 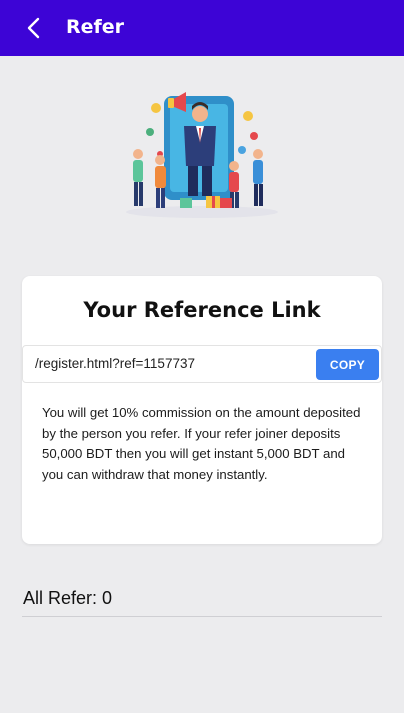 What do you see at coordinates (202, 155) in the screenshot?
I see `referral-illustration` at bounding box center [202, 155].